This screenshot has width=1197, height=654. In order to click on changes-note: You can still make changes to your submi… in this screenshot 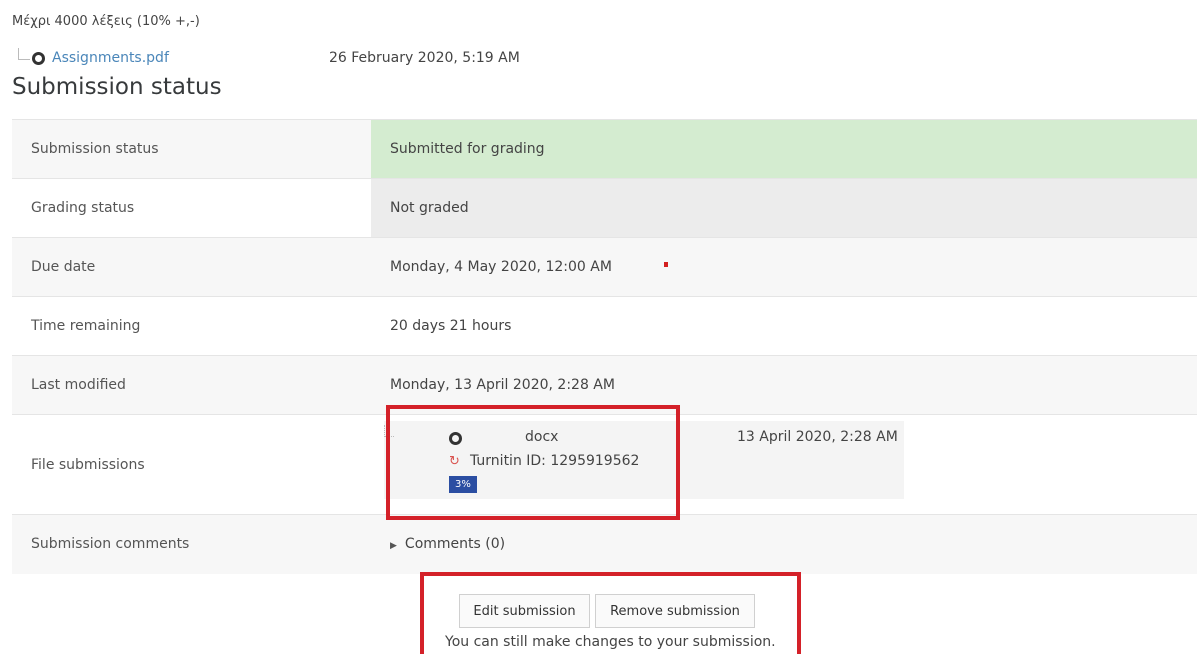, I will do `click(610, 642)`.